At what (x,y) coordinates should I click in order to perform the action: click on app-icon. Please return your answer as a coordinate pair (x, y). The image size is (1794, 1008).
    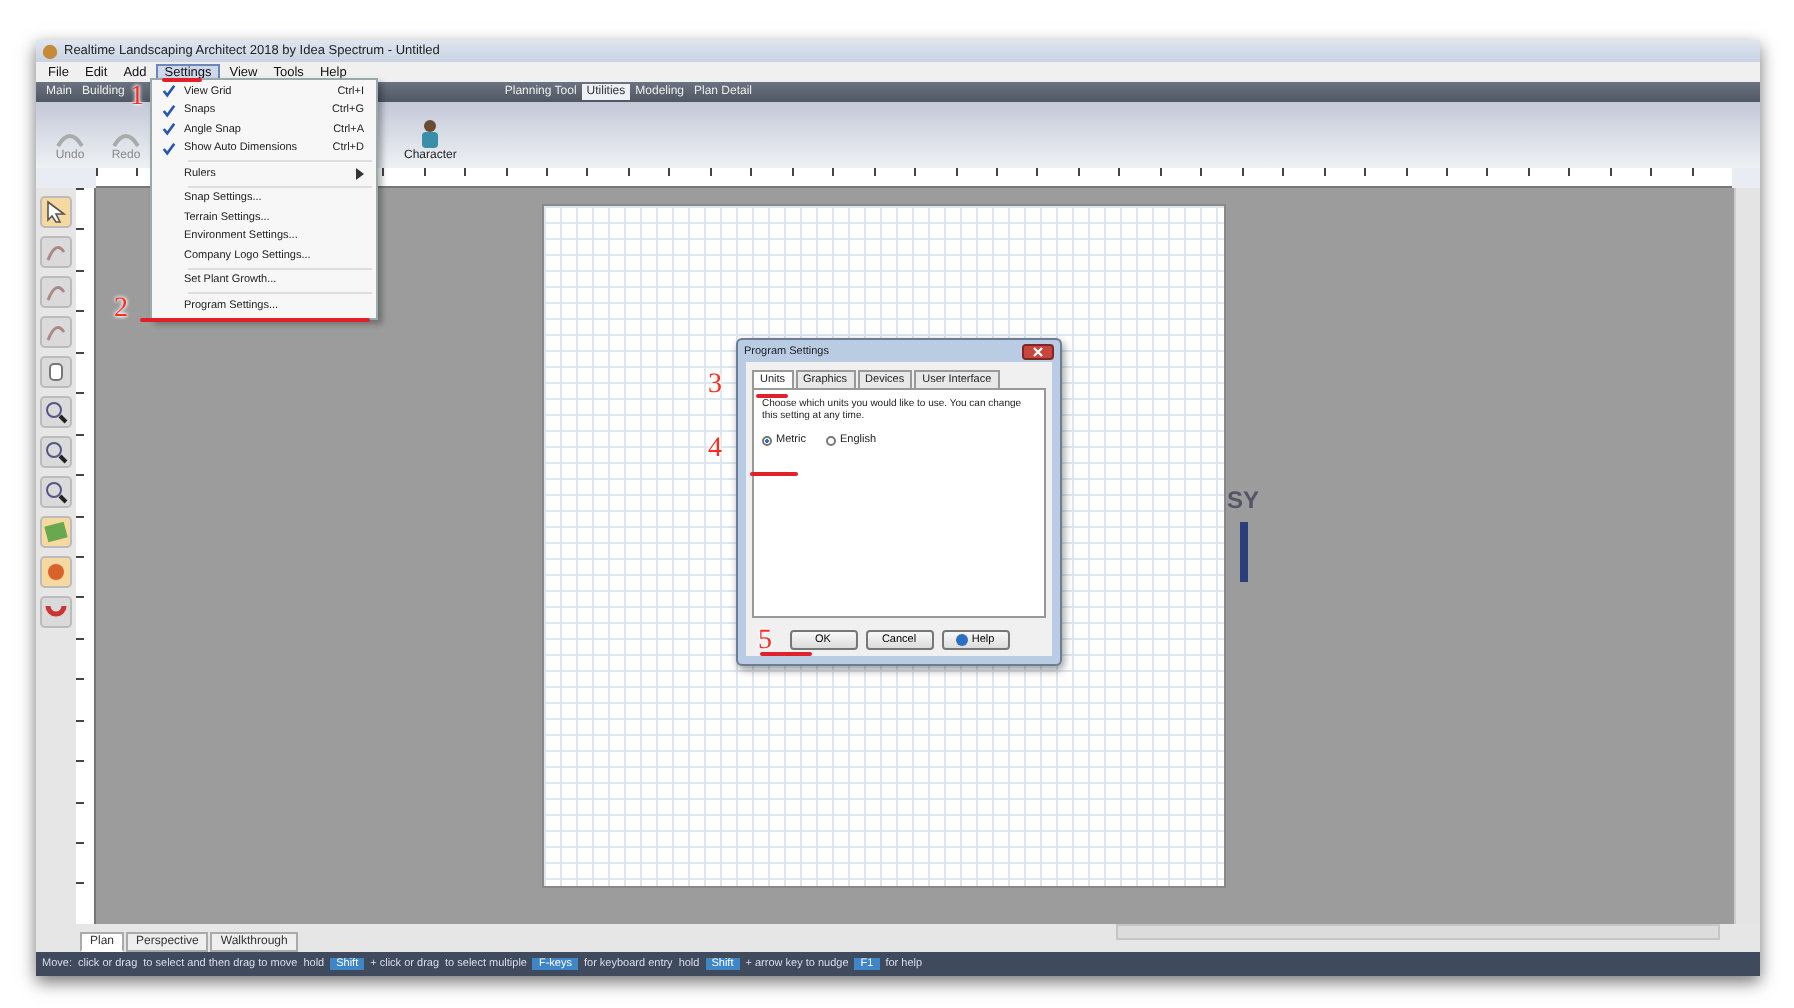
    Looking at the image, I should click on (50, 51).